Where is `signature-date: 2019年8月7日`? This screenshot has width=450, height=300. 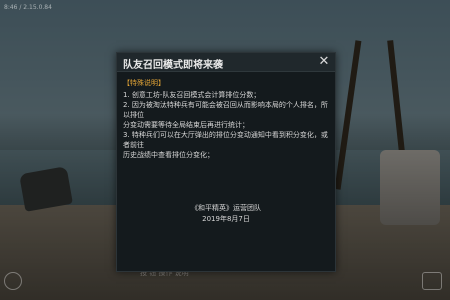
signature-date: 2019年8月7日 is located at coordinates (226, 219).